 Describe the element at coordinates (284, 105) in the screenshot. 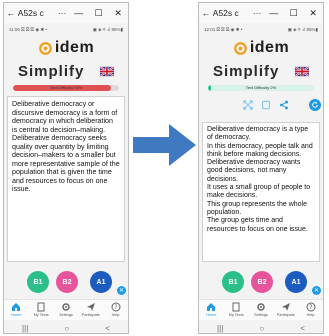

I see `share-icon` at that location.